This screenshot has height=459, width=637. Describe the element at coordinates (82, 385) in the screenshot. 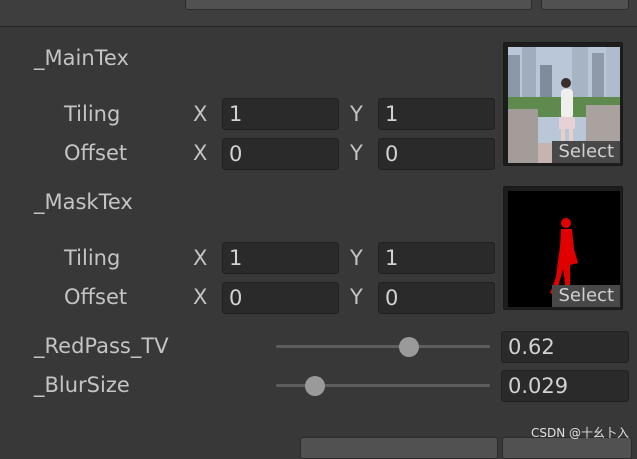

I see `blur-size-label: _BlurSize` at that location.